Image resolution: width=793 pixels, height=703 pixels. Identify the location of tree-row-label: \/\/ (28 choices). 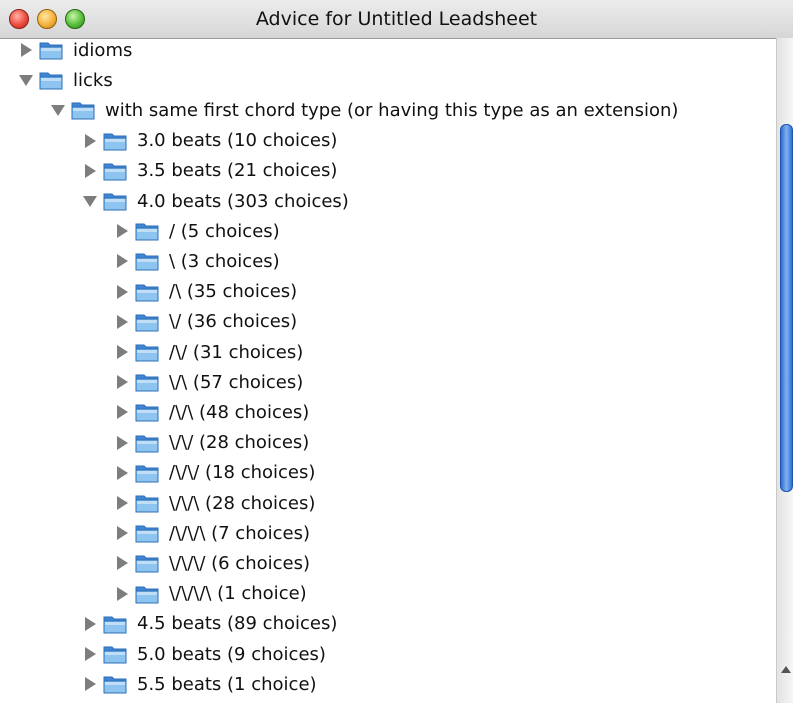
(239, 443).